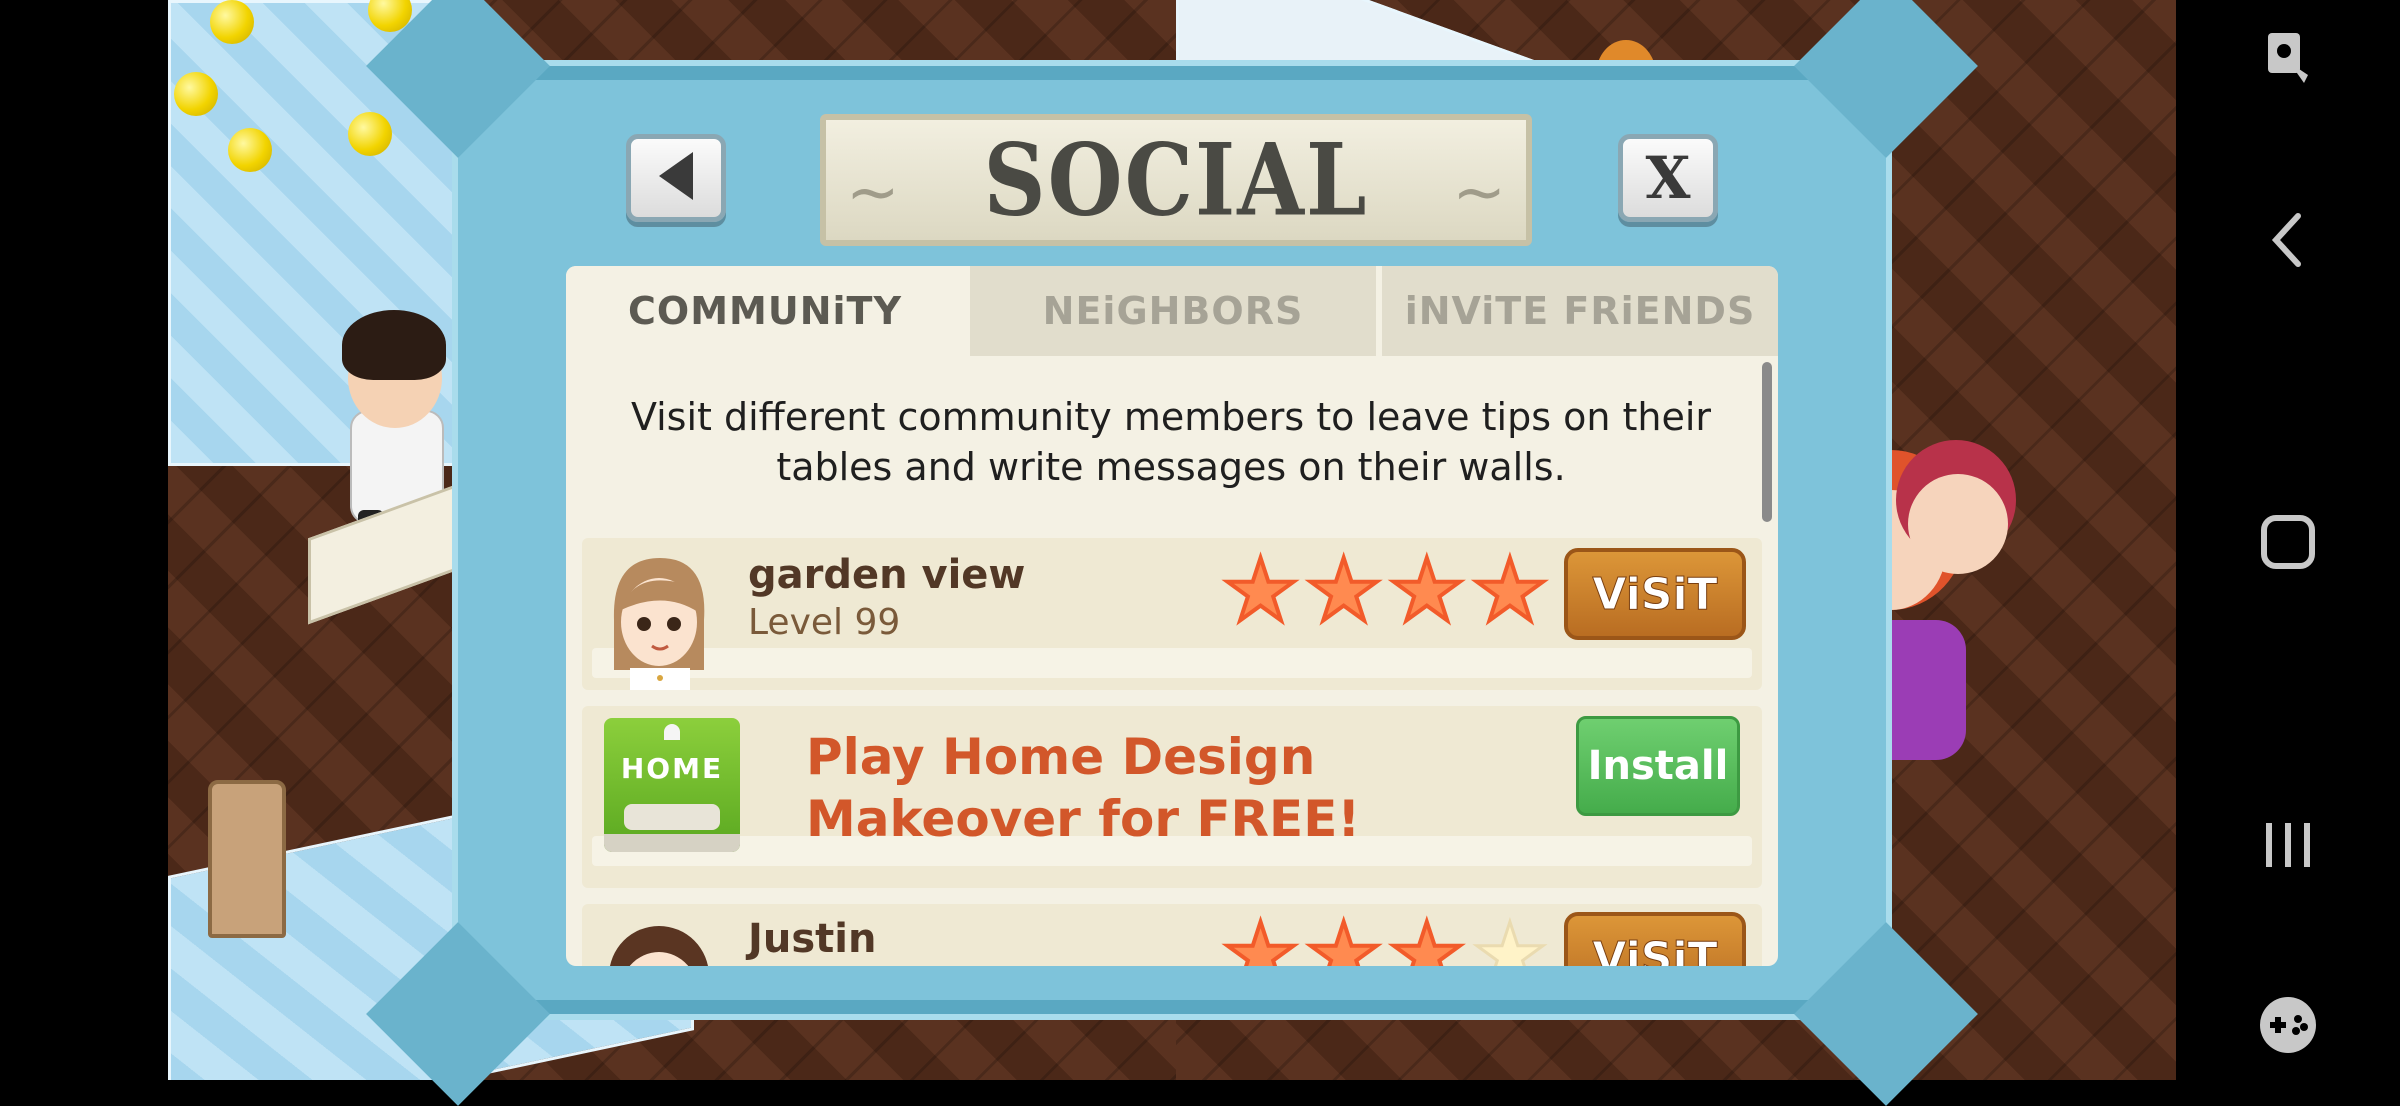 This screenshot has height=1106, width=2400. I want to click on back-chevron-icon, so click(2288, 240).